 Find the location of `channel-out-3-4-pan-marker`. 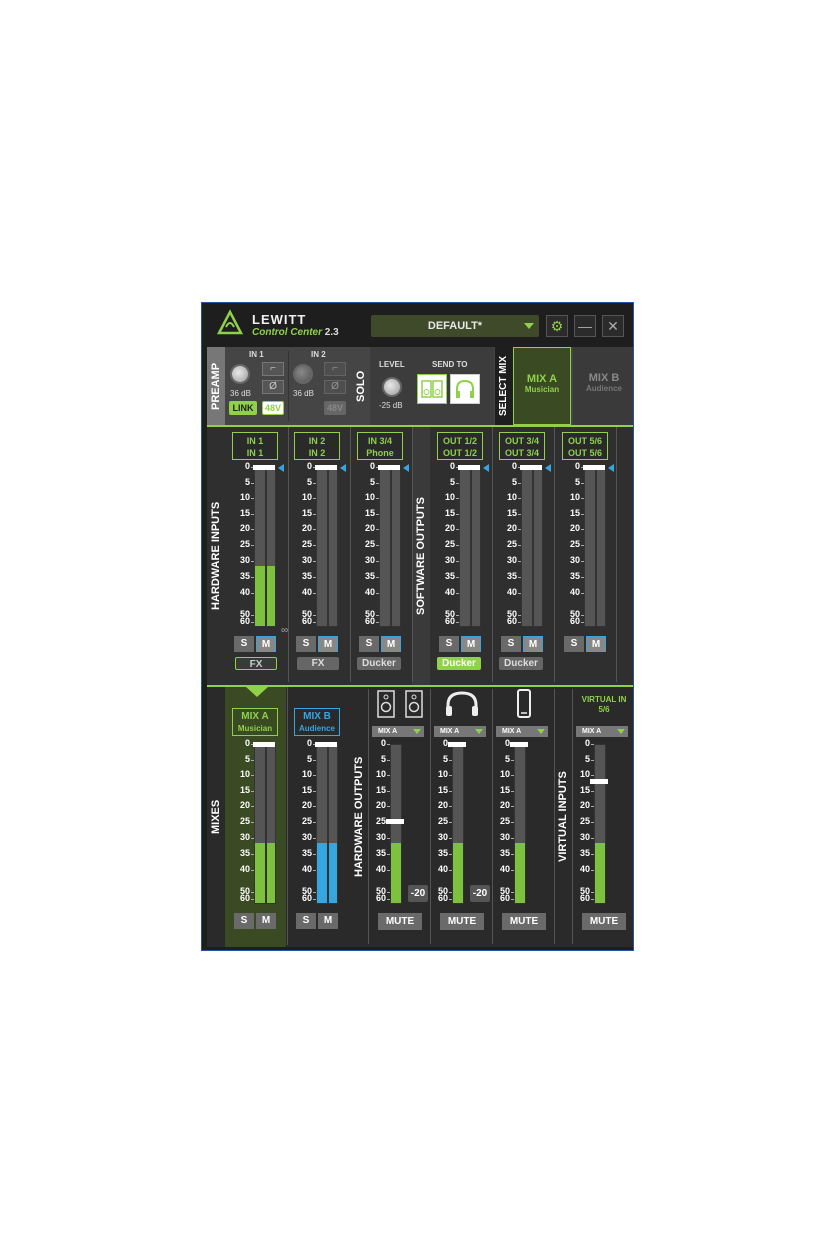

channel-out-3-4-pan-marker is located at coordinates (548, 468).